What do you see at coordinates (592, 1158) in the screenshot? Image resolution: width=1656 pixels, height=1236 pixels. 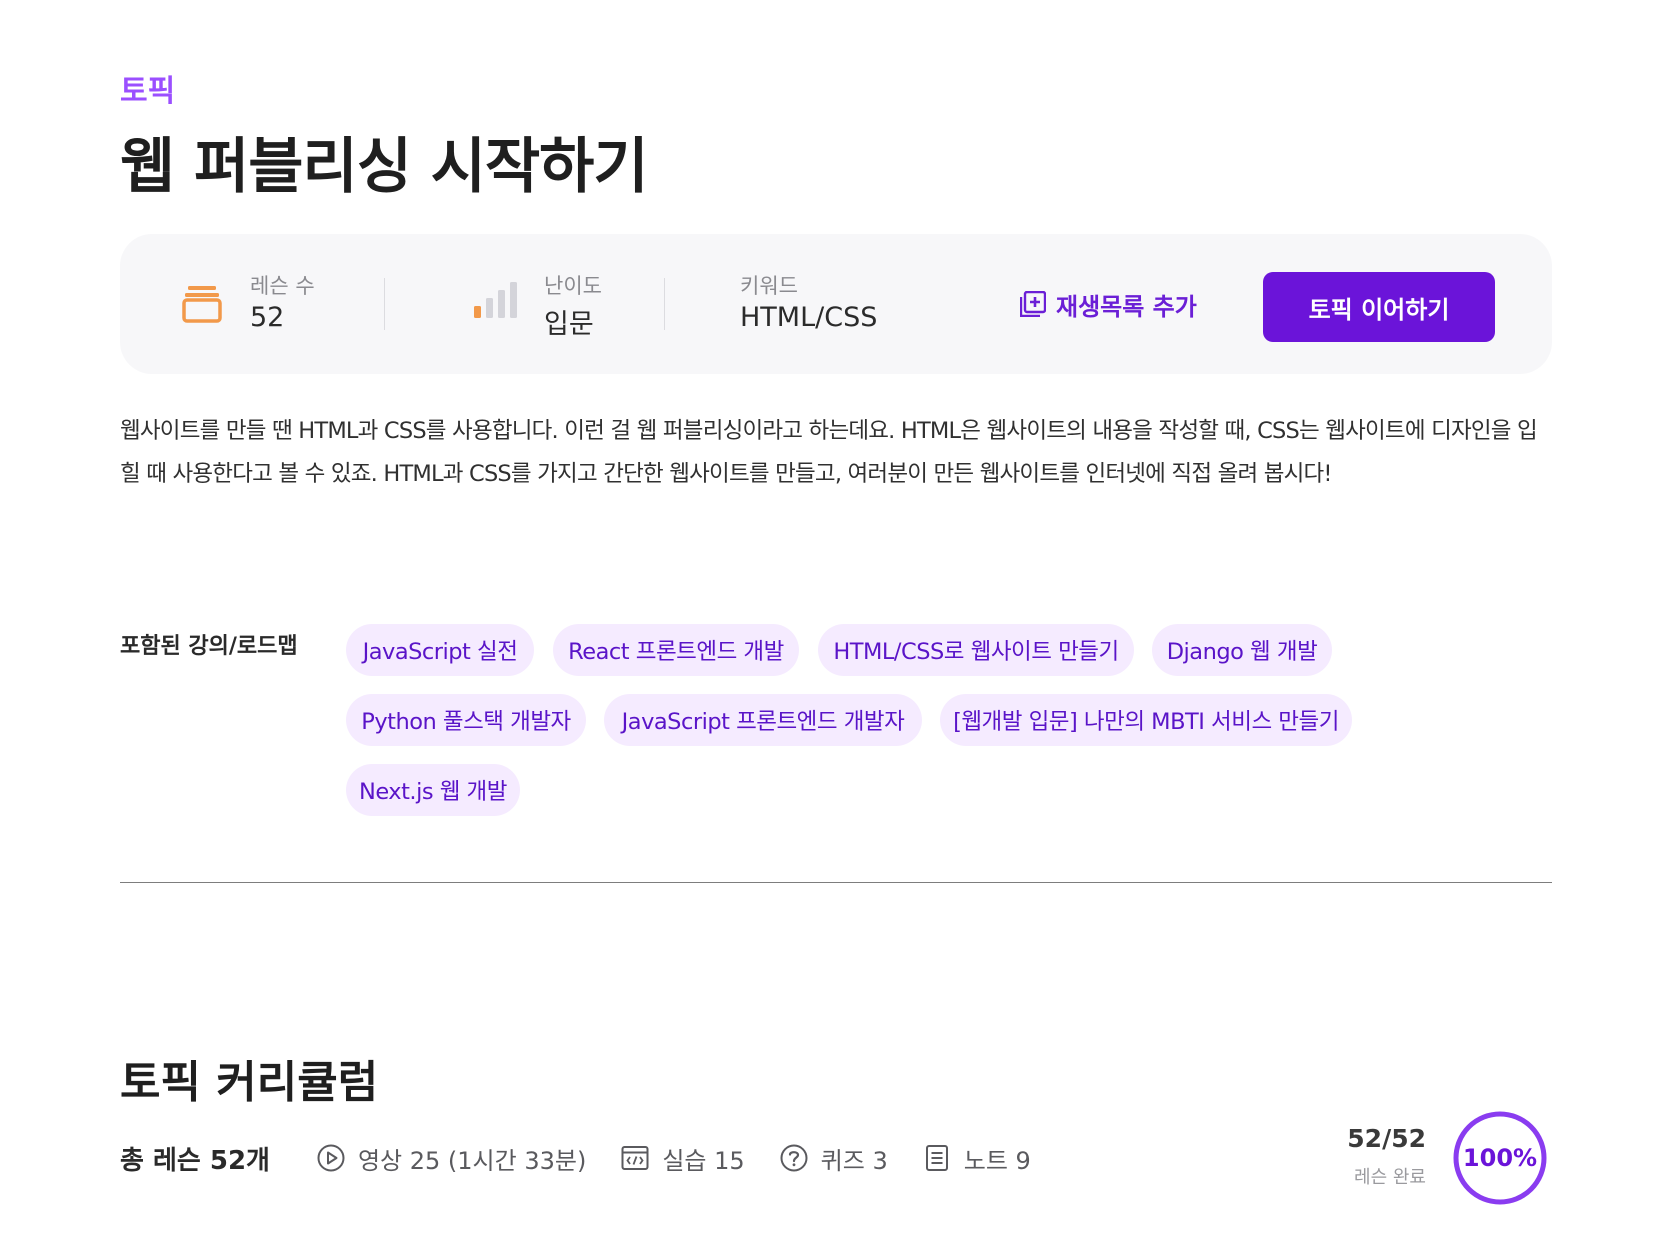 I see `curriculum-summary: 총 레슨 52개 영상 25 (1시간 33분) 실습 15 퀴즈 3 노트 9` at bounding box center [592, 1158].